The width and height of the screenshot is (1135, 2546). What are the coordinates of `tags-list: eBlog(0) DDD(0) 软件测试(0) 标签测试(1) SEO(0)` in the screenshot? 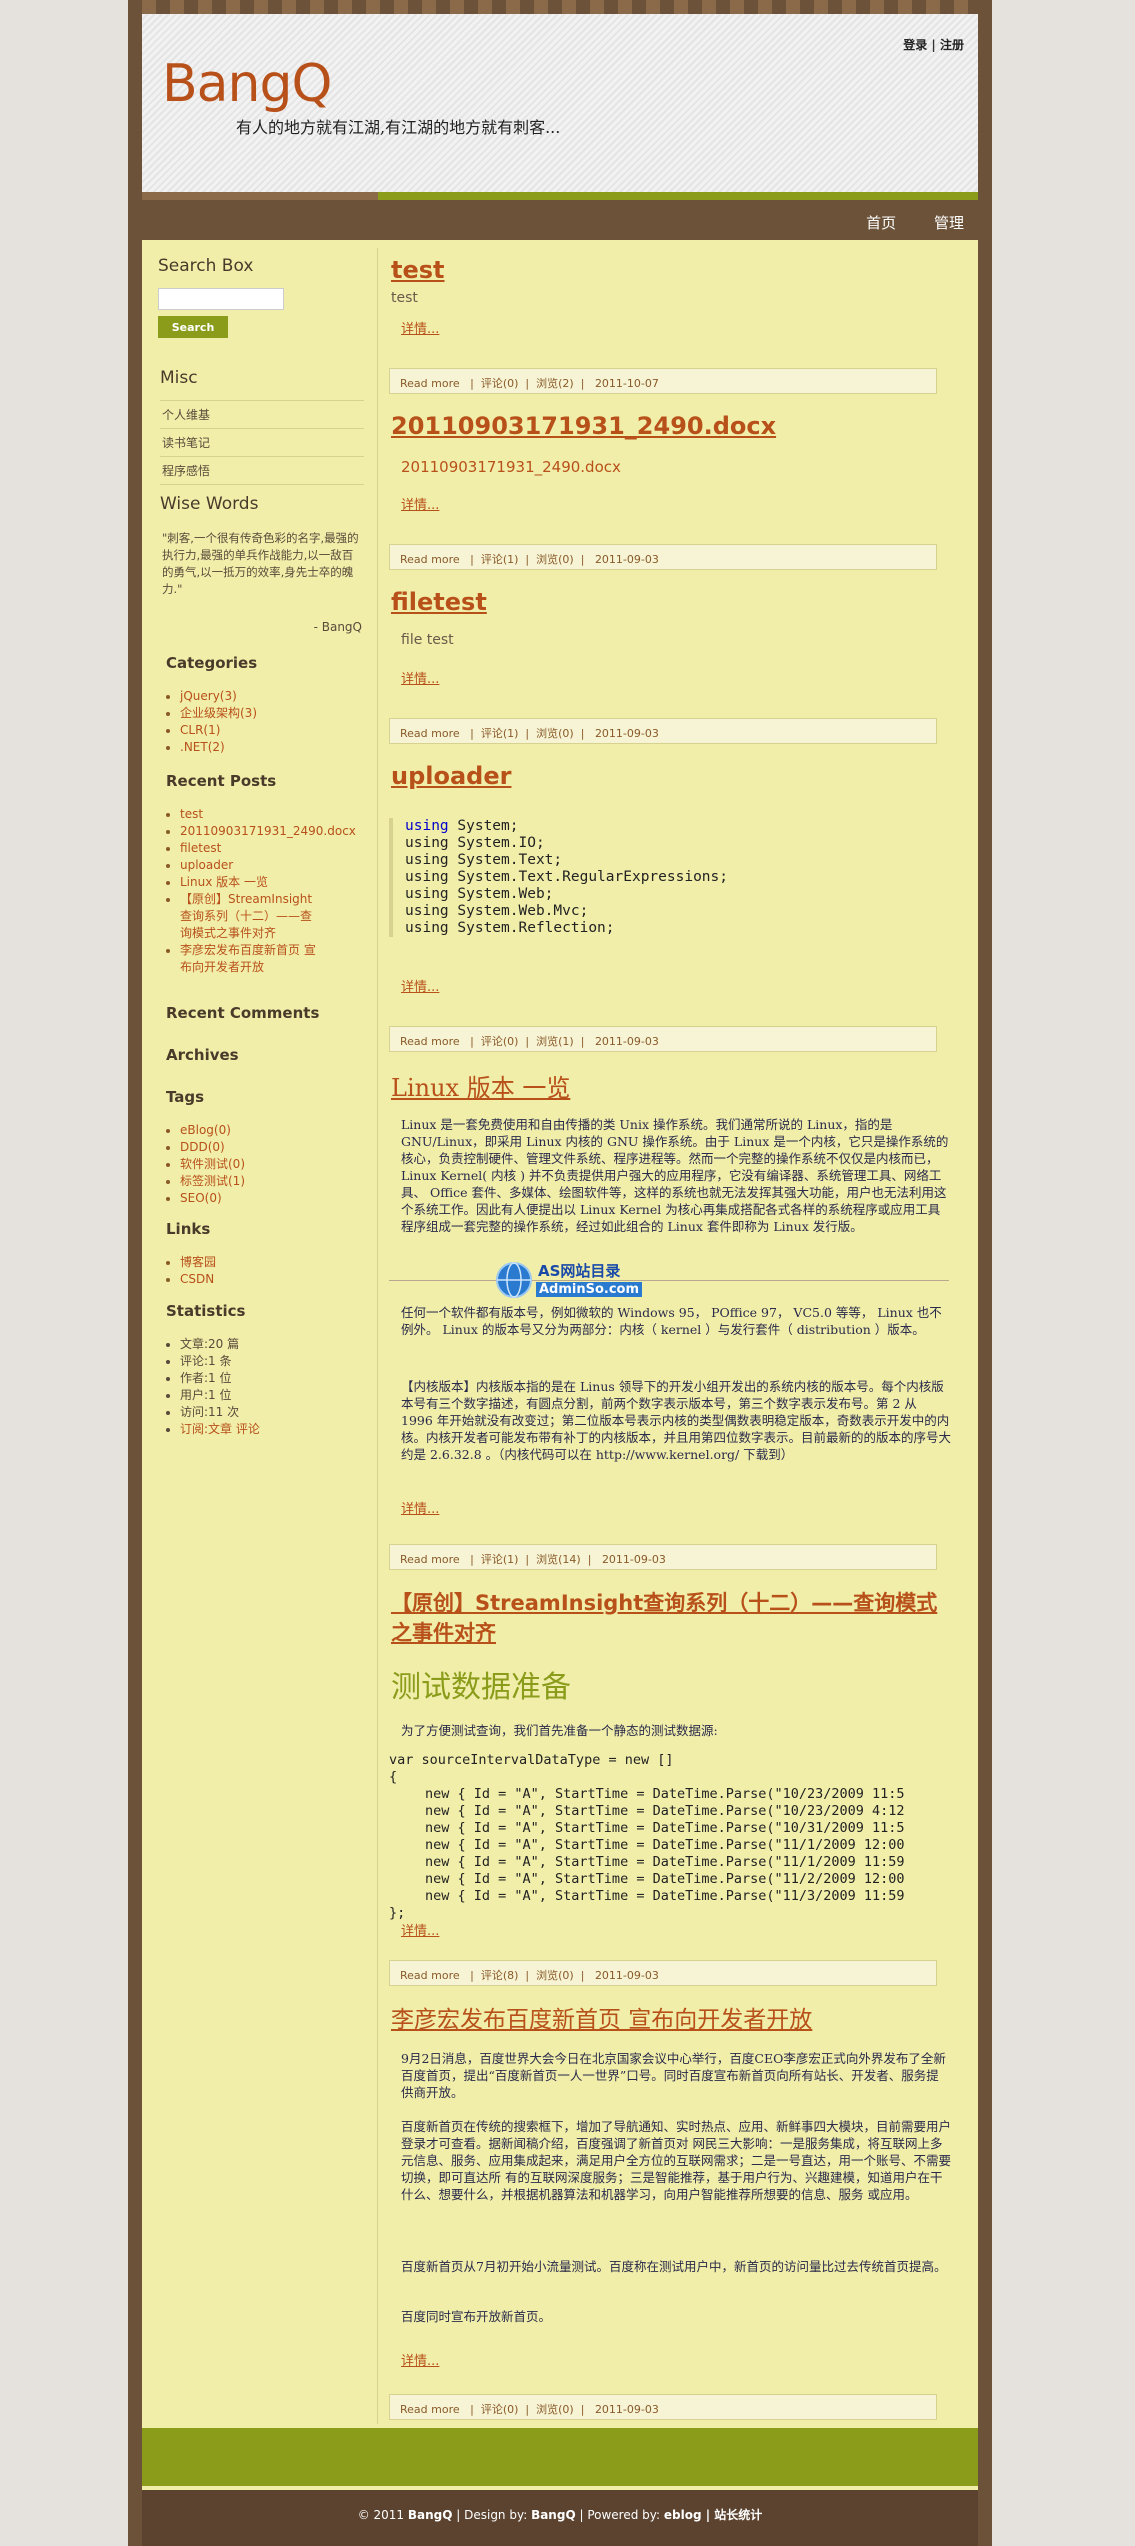 It's located at (257, 1164).